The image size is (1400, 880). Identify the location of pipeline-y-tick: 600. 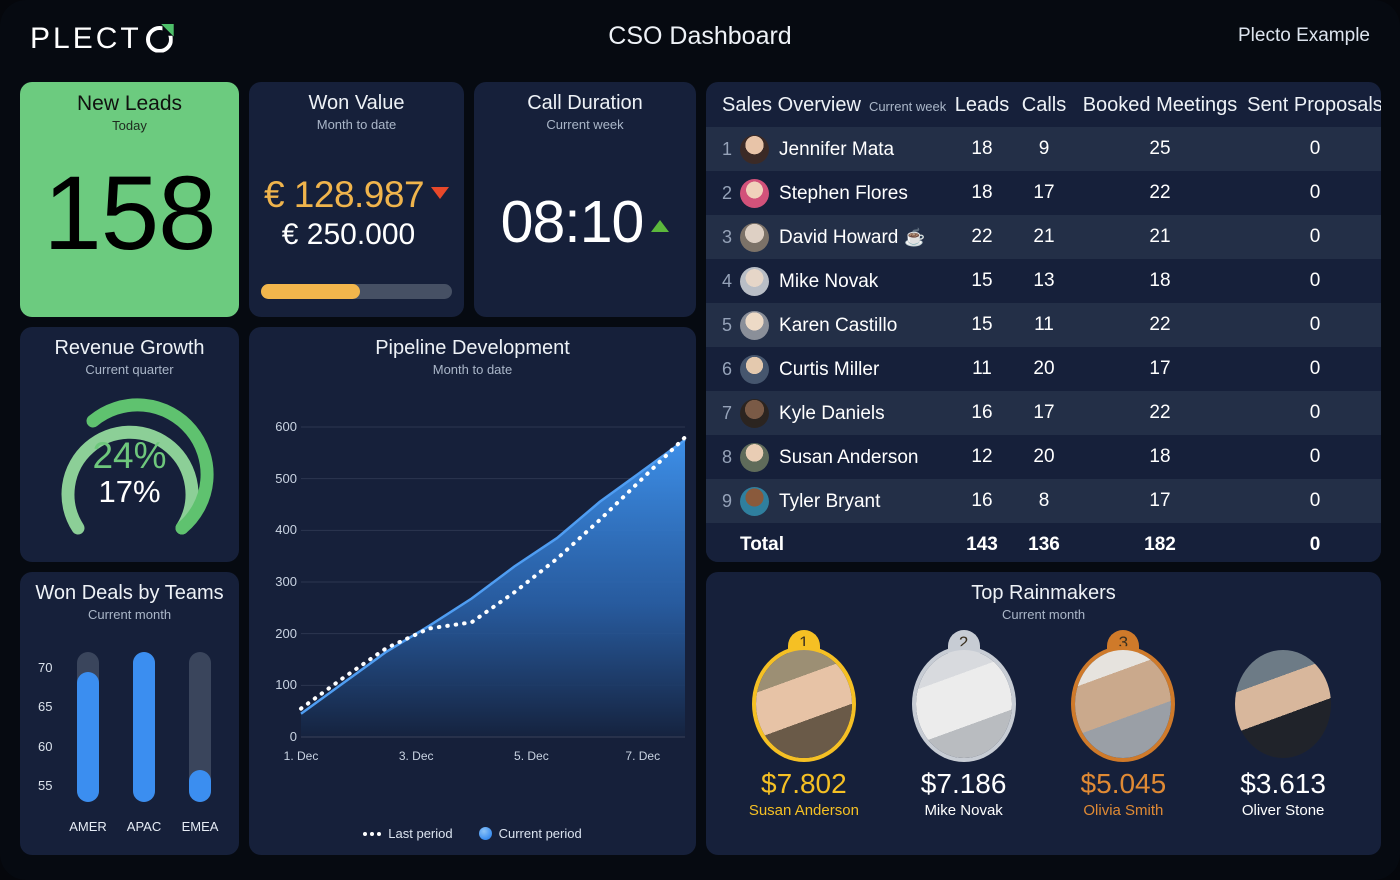
(286, 426).